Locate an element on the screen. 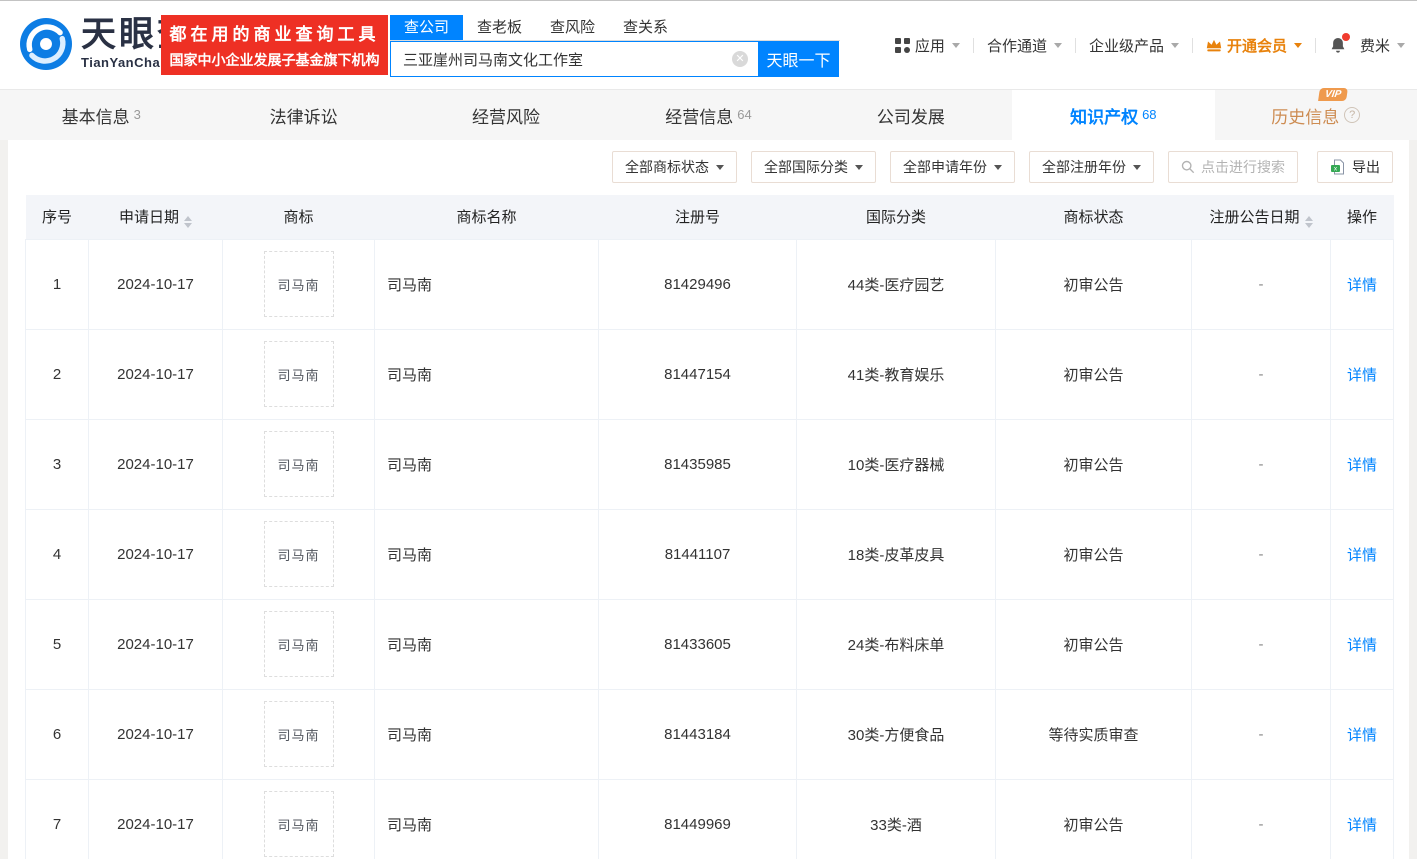 The image size is (1417, 859). notification-dot is located at coordinates (1345, 37).